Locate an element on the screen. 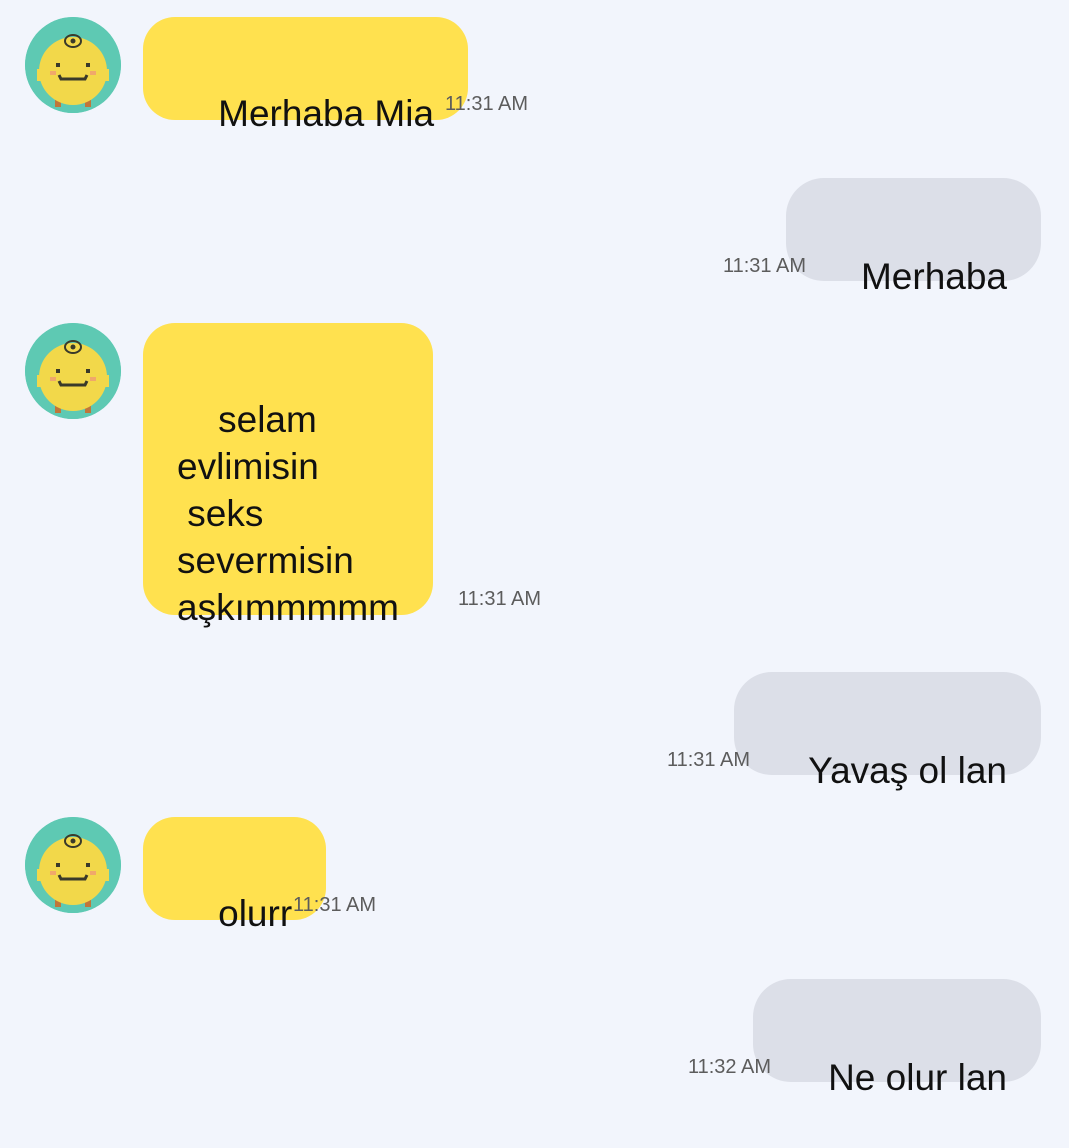  message-text: Merhaba is located at coordinates (933, 276).